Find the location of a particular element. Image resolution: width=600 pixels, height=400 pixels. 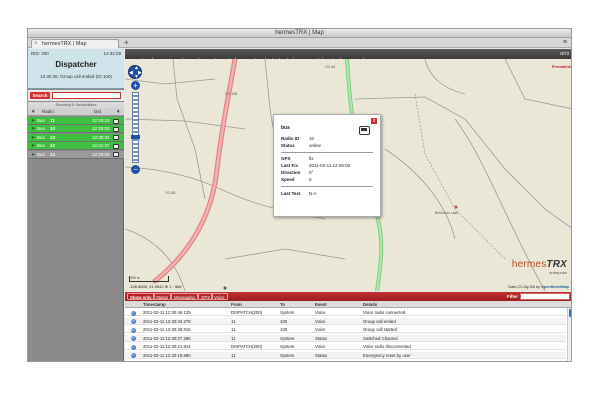

menu-icon: ≡ is located at coordinates (565, 42).